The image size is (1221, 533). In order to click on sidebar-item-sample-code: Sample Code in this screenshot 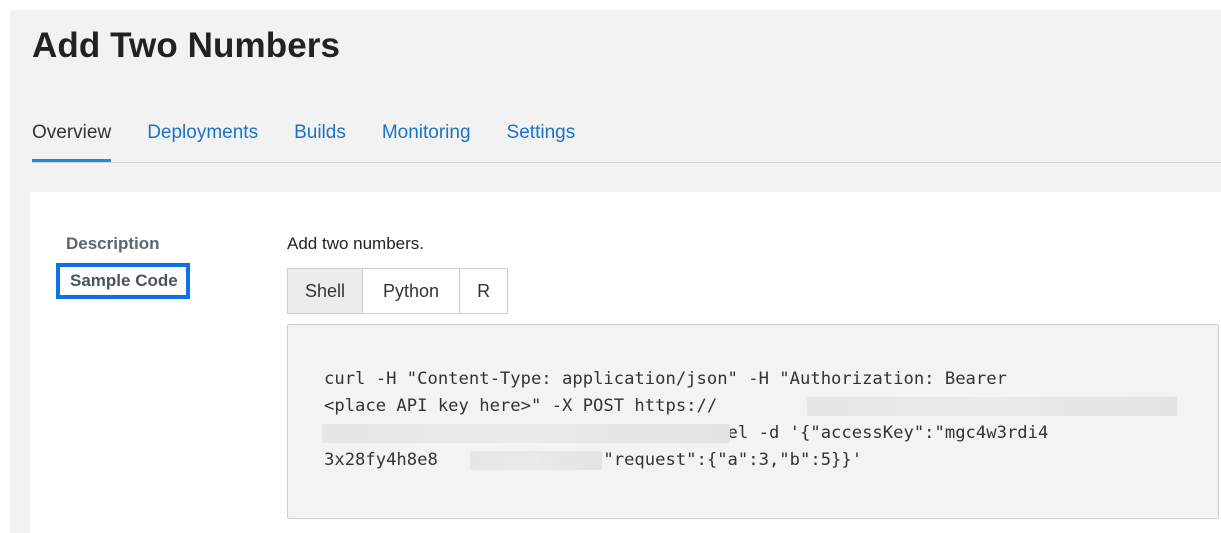, I will do `click(123, 281)`.